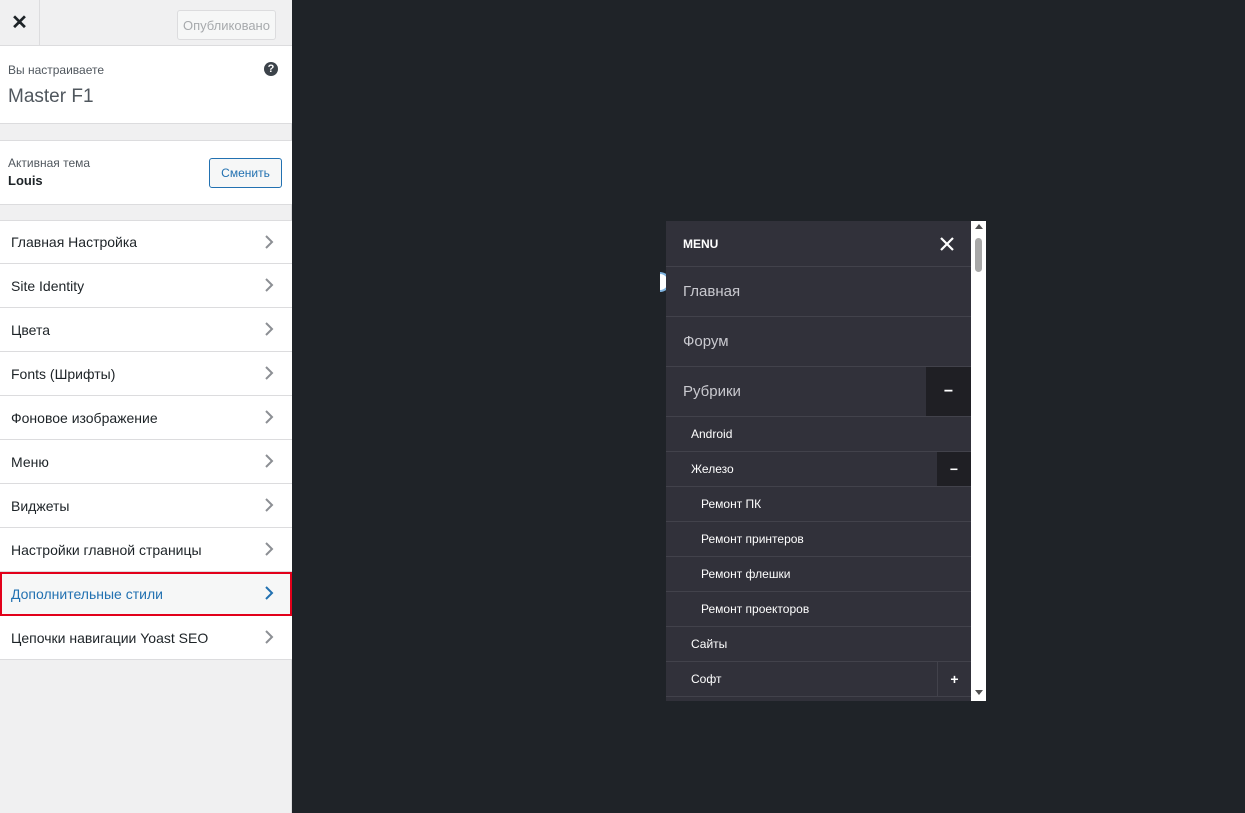  Describe the element at coordinates (978, 255) in the screenshot. I see `scroll-thumb` at that location.